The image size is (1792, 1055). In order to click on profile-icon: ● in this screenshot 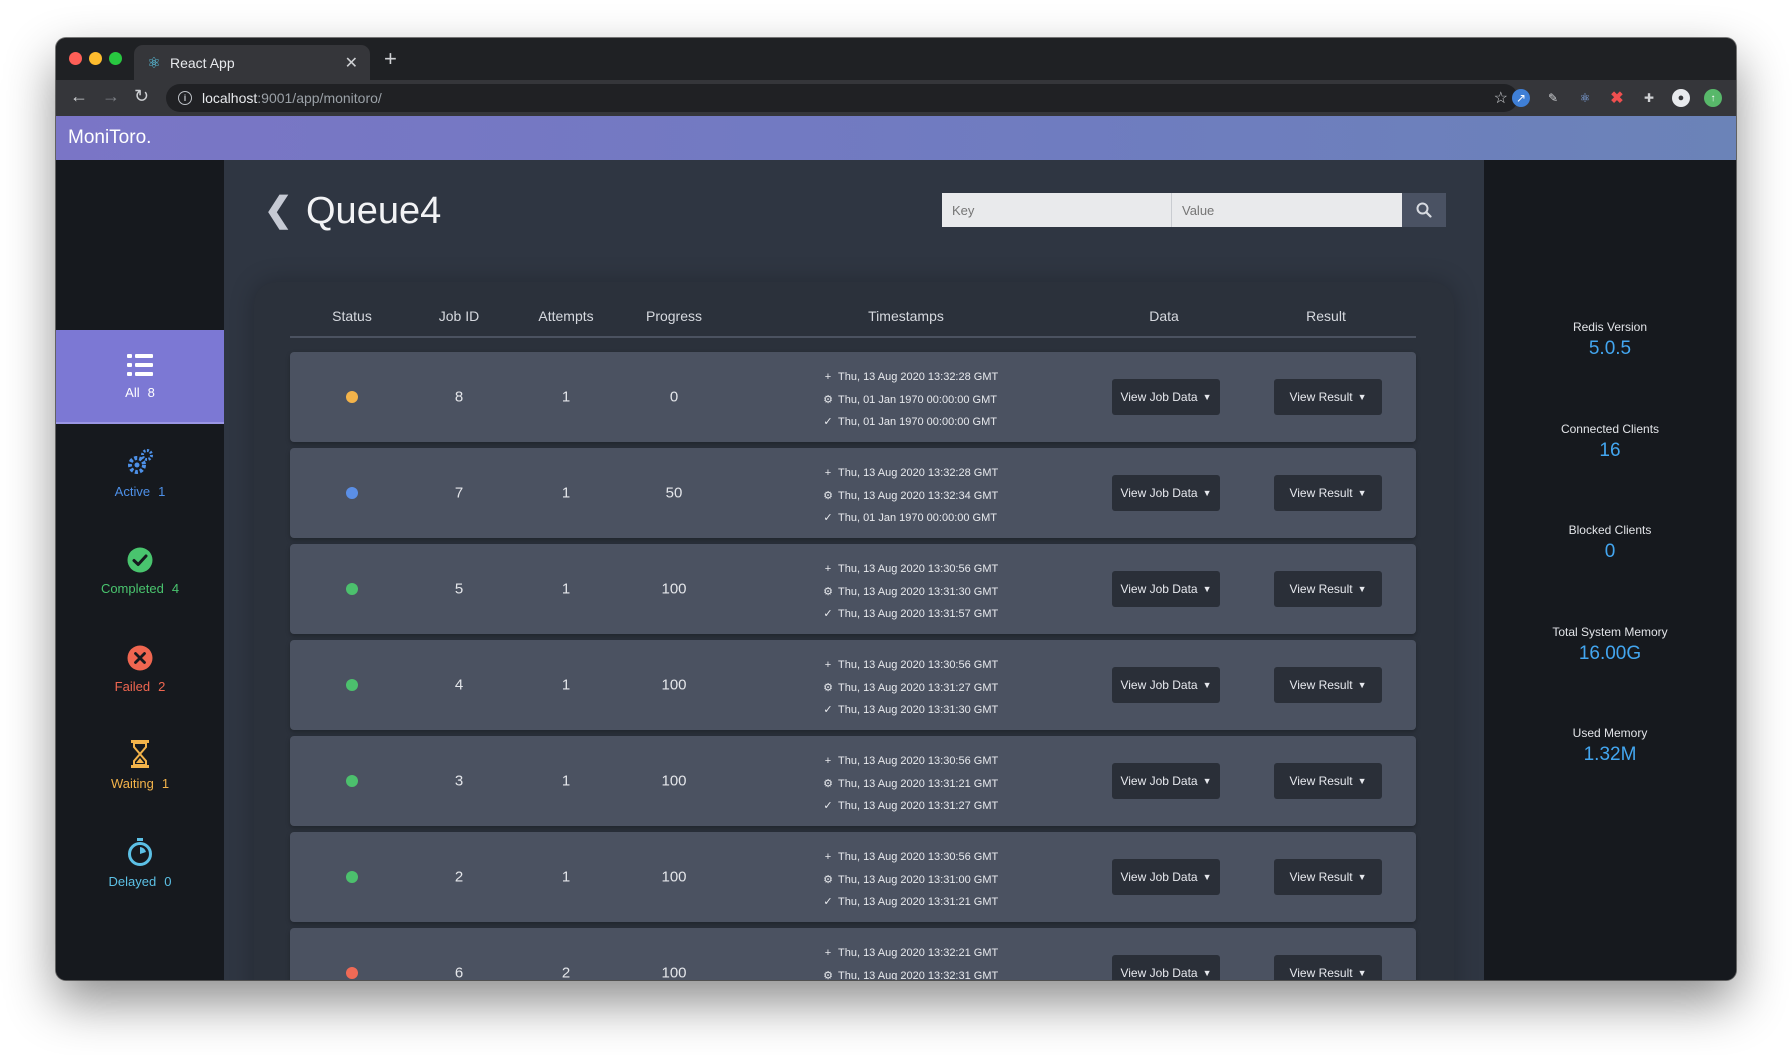, I will do `click(1681, 98)`.